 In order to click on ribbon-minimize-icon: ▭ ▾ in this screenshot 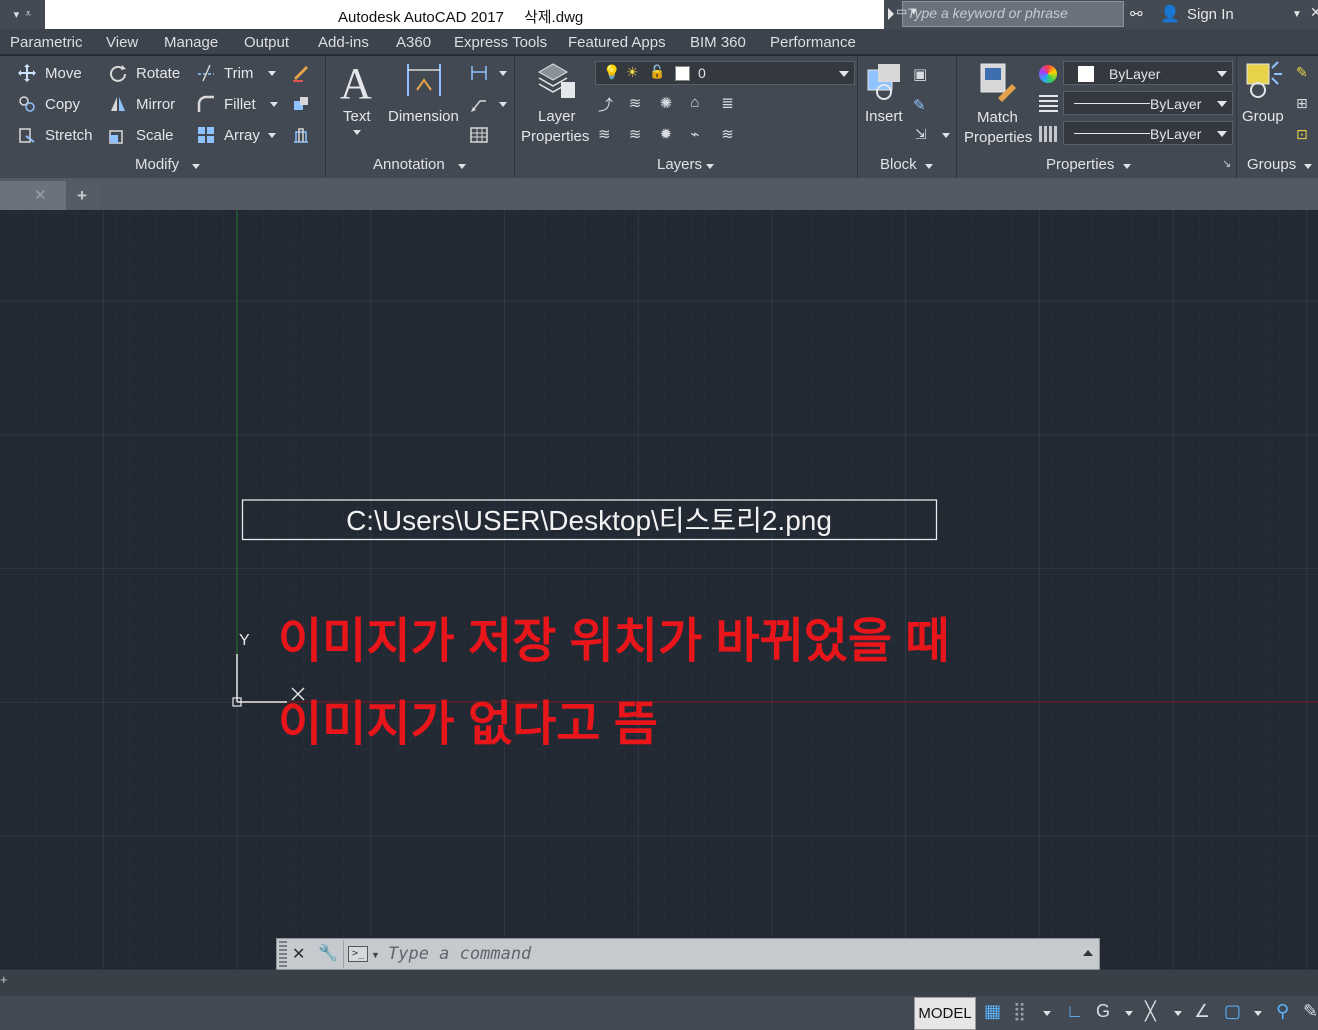, I will do `click(906, 11)`.